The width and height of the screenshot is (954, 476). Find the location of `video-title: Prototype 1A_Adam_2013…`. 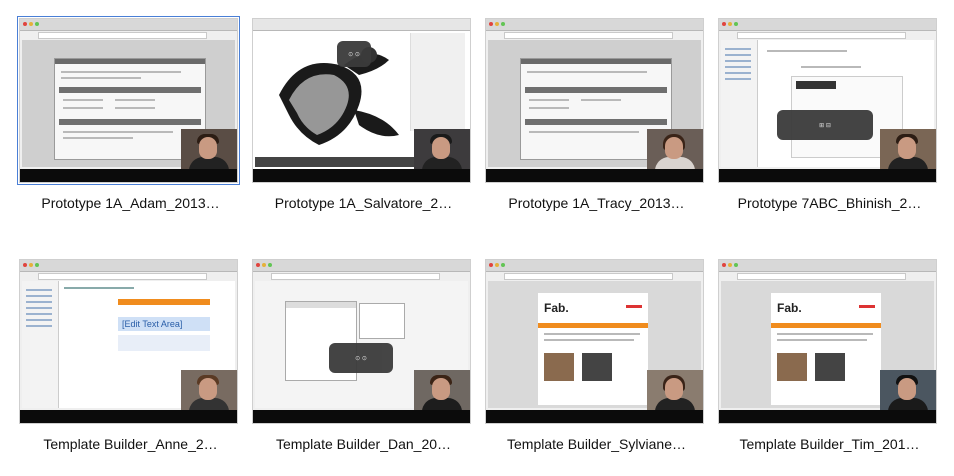

video-title: Prototype 1A_Adam_2013… is located at coordinates (130, 203).